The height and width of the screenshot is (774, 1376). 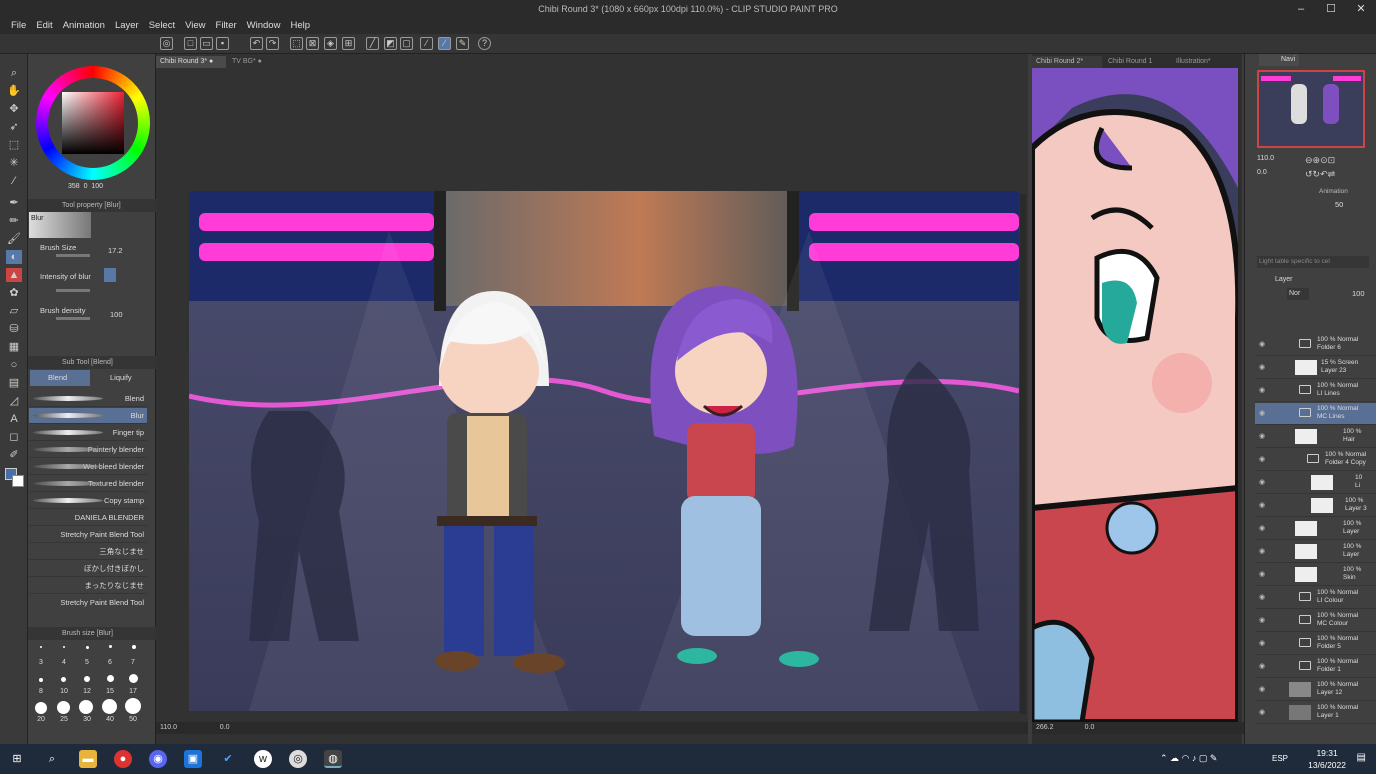 What do you see at coordinates (14, 109) in the screenshot?
I see `move-tool-icon: ✥` at bounding box center [14, 109].